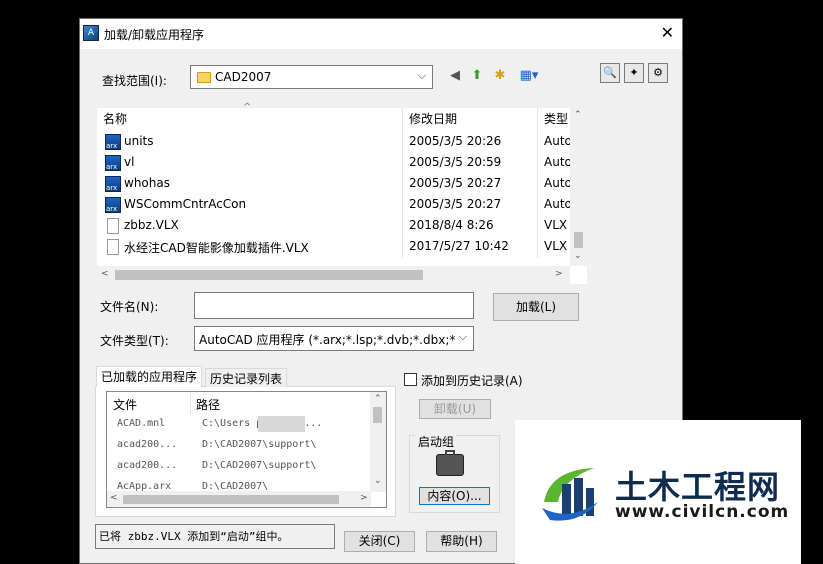  What do you see at coordinates (125, 404) in the screenshot?
I see `column-file: 文件` at bounding box center [125, 404].